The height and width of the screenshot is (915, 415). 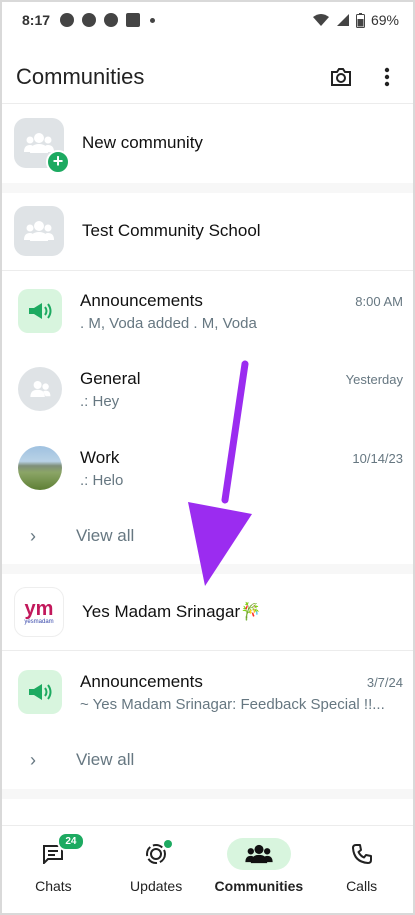 What do you see at coordinates (53, 886) in the screenshot?
I see `nav-label: Chats` at bounding box center [53, 886].